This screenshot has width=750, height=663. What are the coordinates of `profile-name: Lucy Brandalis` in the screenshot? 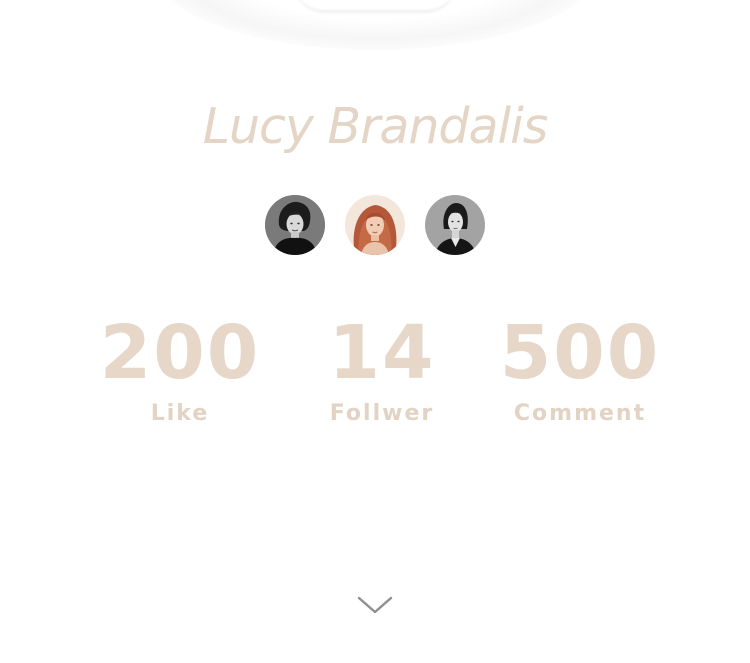 It's located at (375, 126).